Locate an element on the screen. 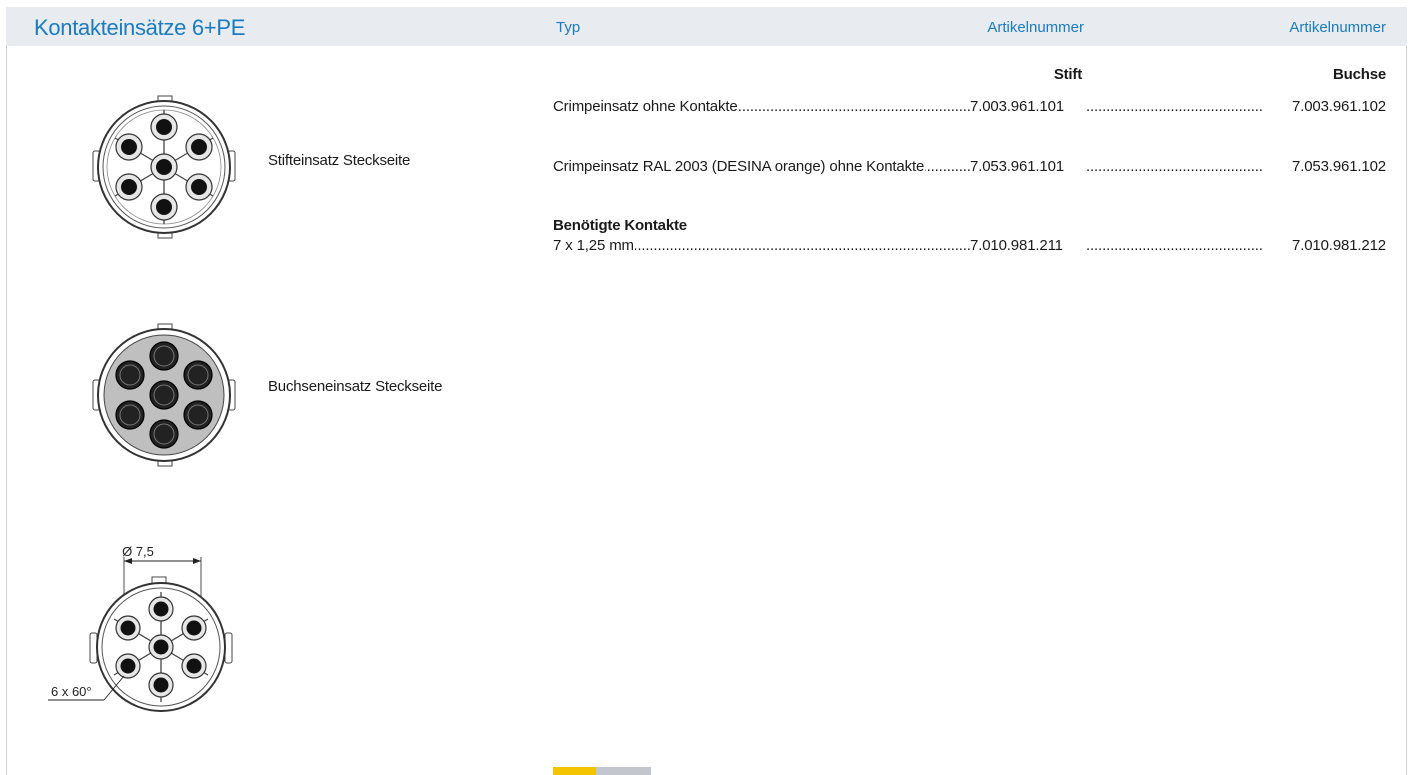 The height and width of the screenshot is (775, 1413). pin-insert-drawing is located at coordinates (164, 167).